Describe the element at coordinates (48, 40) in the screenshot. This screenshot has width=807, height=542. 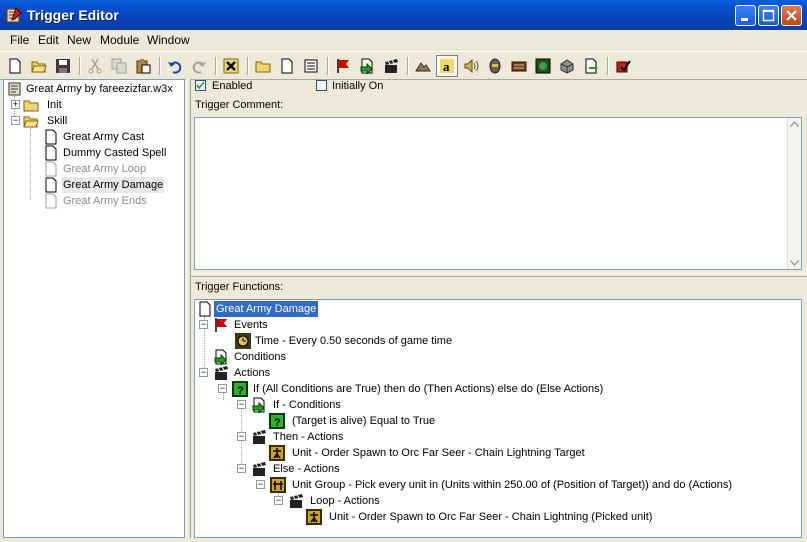
I see `menu-edit: Edit` at that location.